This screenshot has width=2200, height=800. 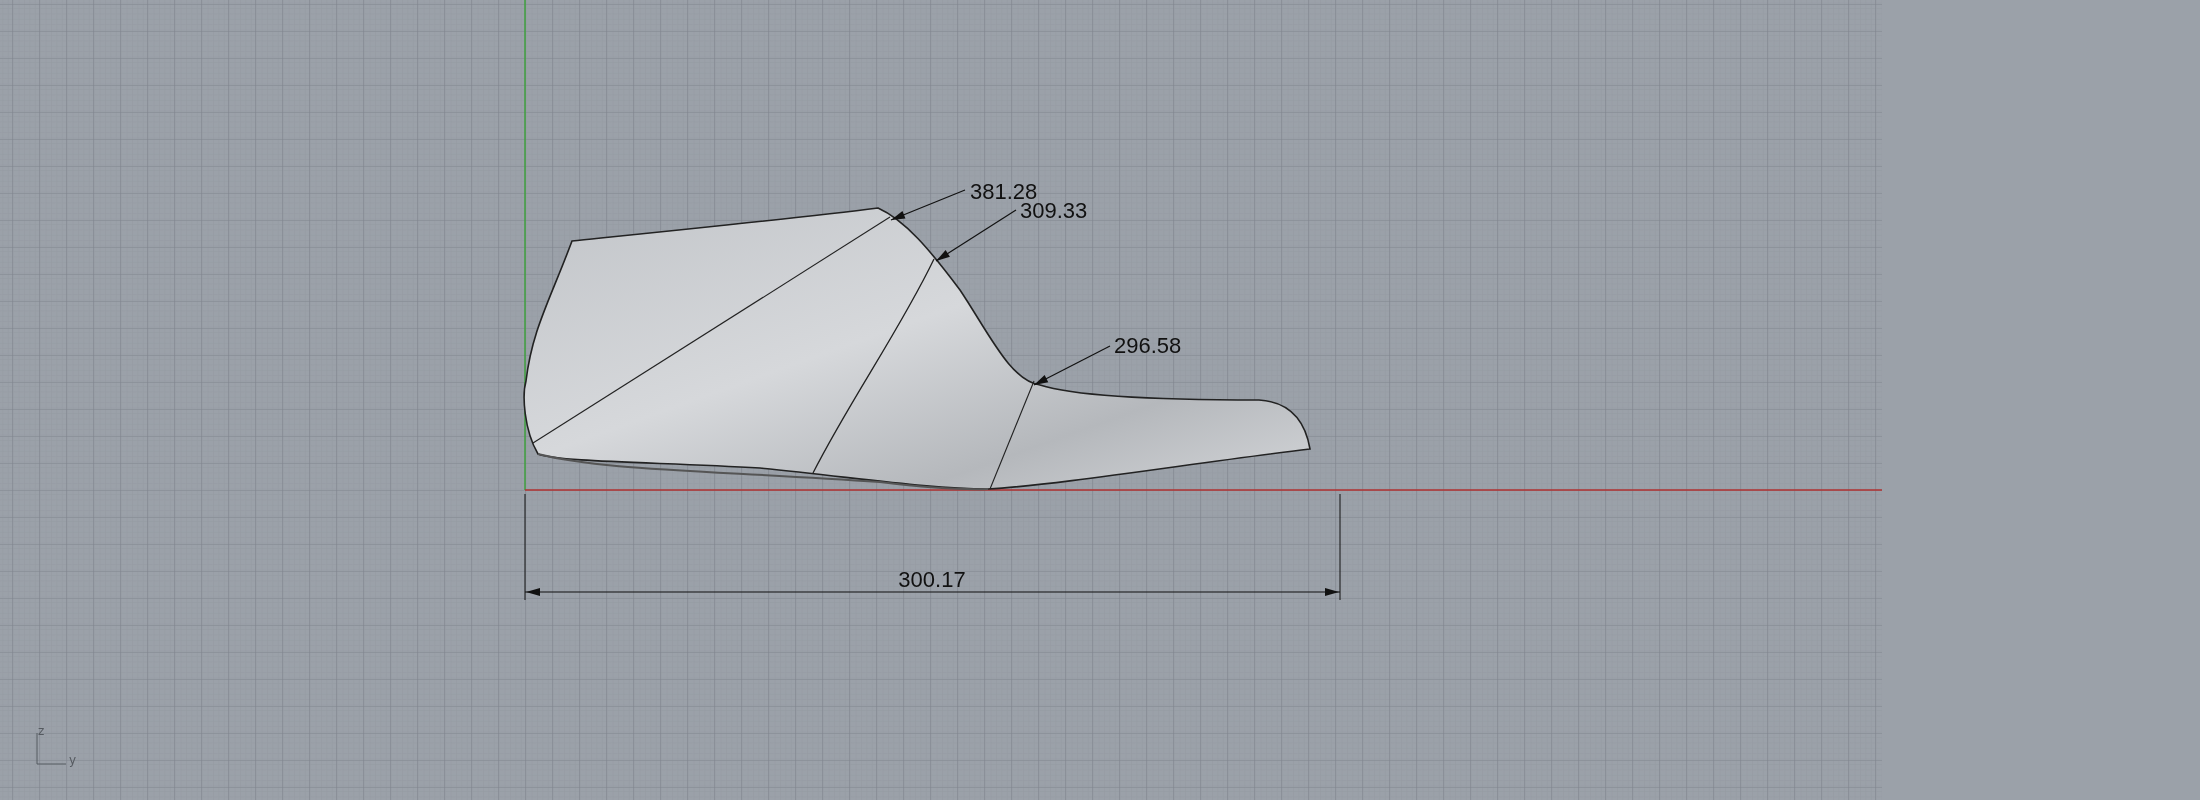 I want to click on axis-label: y, so click(x=73, y=760).